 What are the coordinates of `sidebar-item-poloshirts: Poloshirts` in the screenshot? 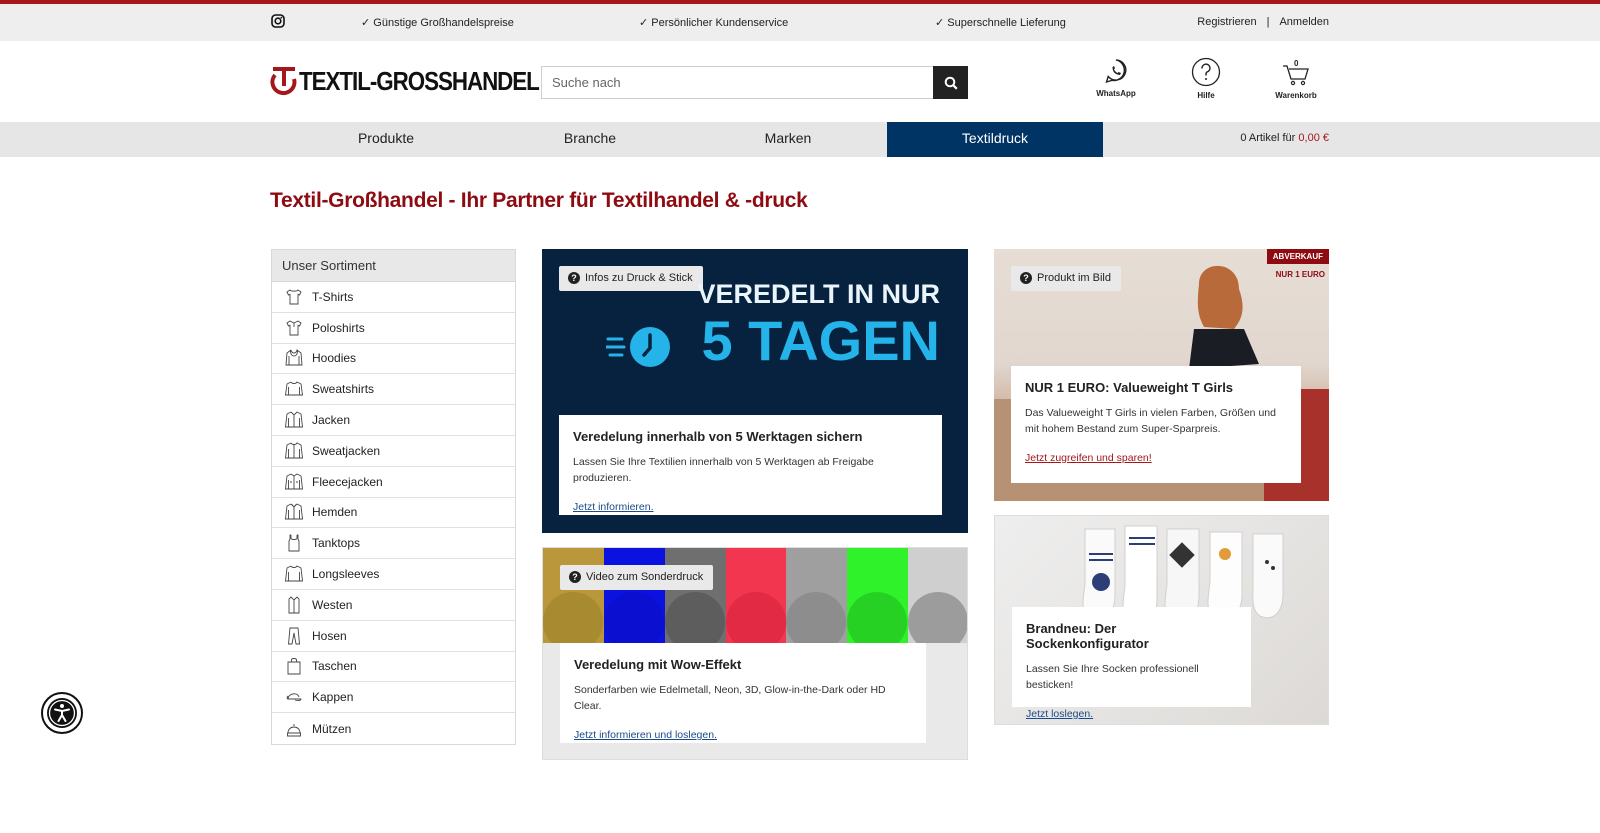 It's located at (393, 328).